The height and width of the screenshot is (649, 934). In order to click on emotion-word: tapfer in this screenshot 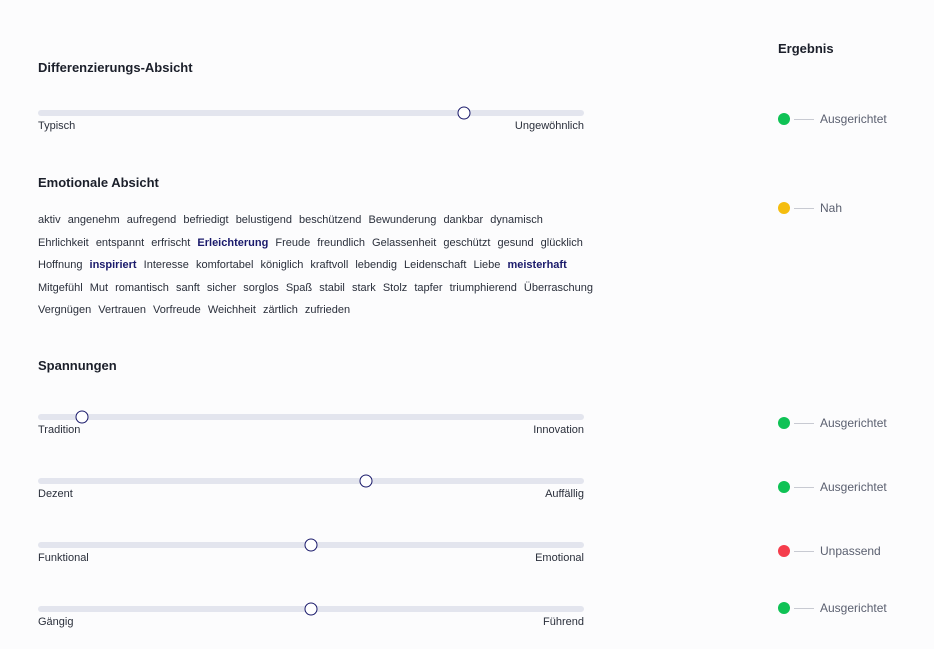, I will do `click(428, 288)`.